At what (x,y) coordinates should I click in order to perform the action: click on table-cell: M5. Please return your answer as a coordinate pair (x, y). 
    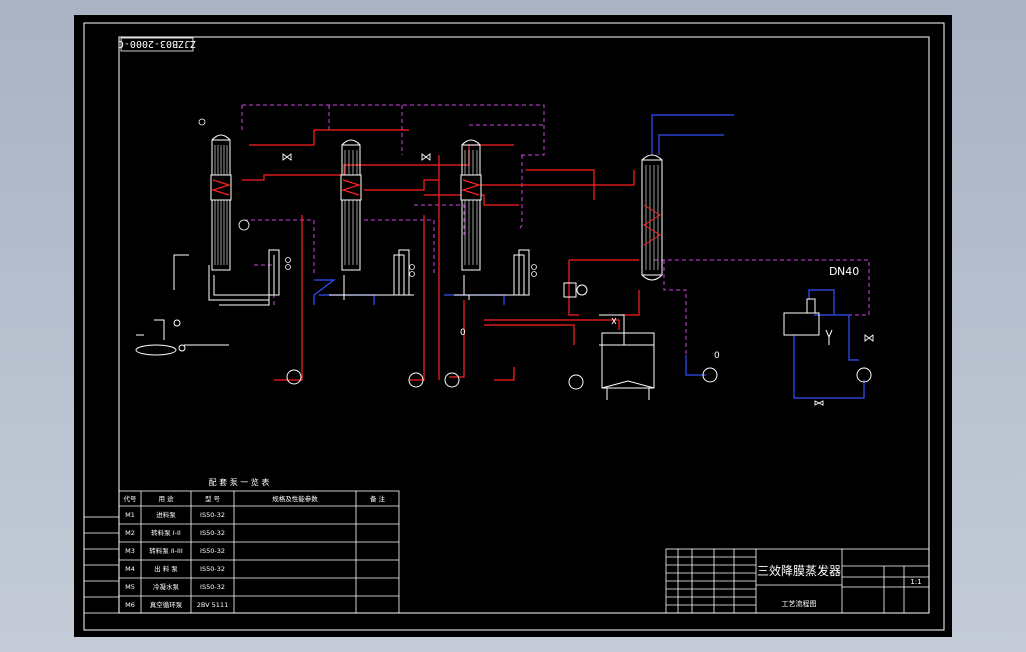
    Looking at the image, I should click on (130, 587).